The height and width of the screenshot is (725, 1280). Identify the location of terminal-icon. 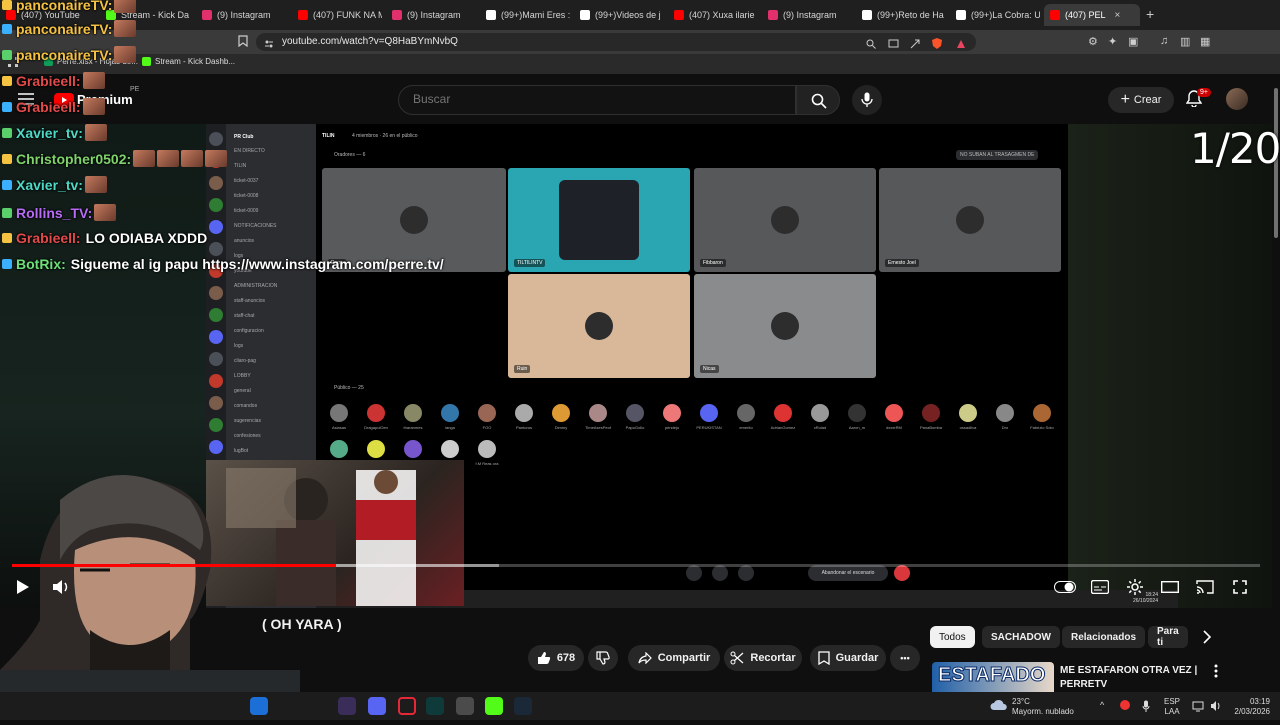
(435, 706).